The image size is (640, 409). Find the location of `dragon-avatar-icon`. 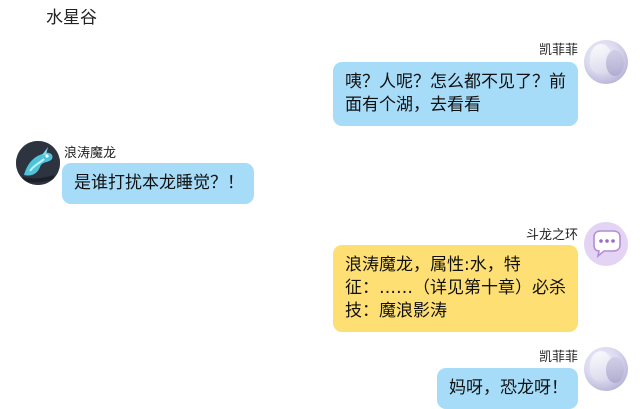

dragon-avatar-icon is located at coordinates (38, 163).